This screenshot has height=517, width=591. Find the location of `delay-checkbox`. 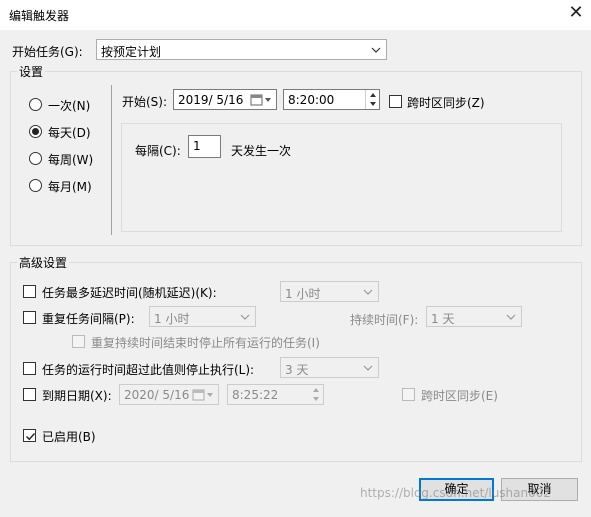

delay-checkbox is located at coordinates (29, 291).